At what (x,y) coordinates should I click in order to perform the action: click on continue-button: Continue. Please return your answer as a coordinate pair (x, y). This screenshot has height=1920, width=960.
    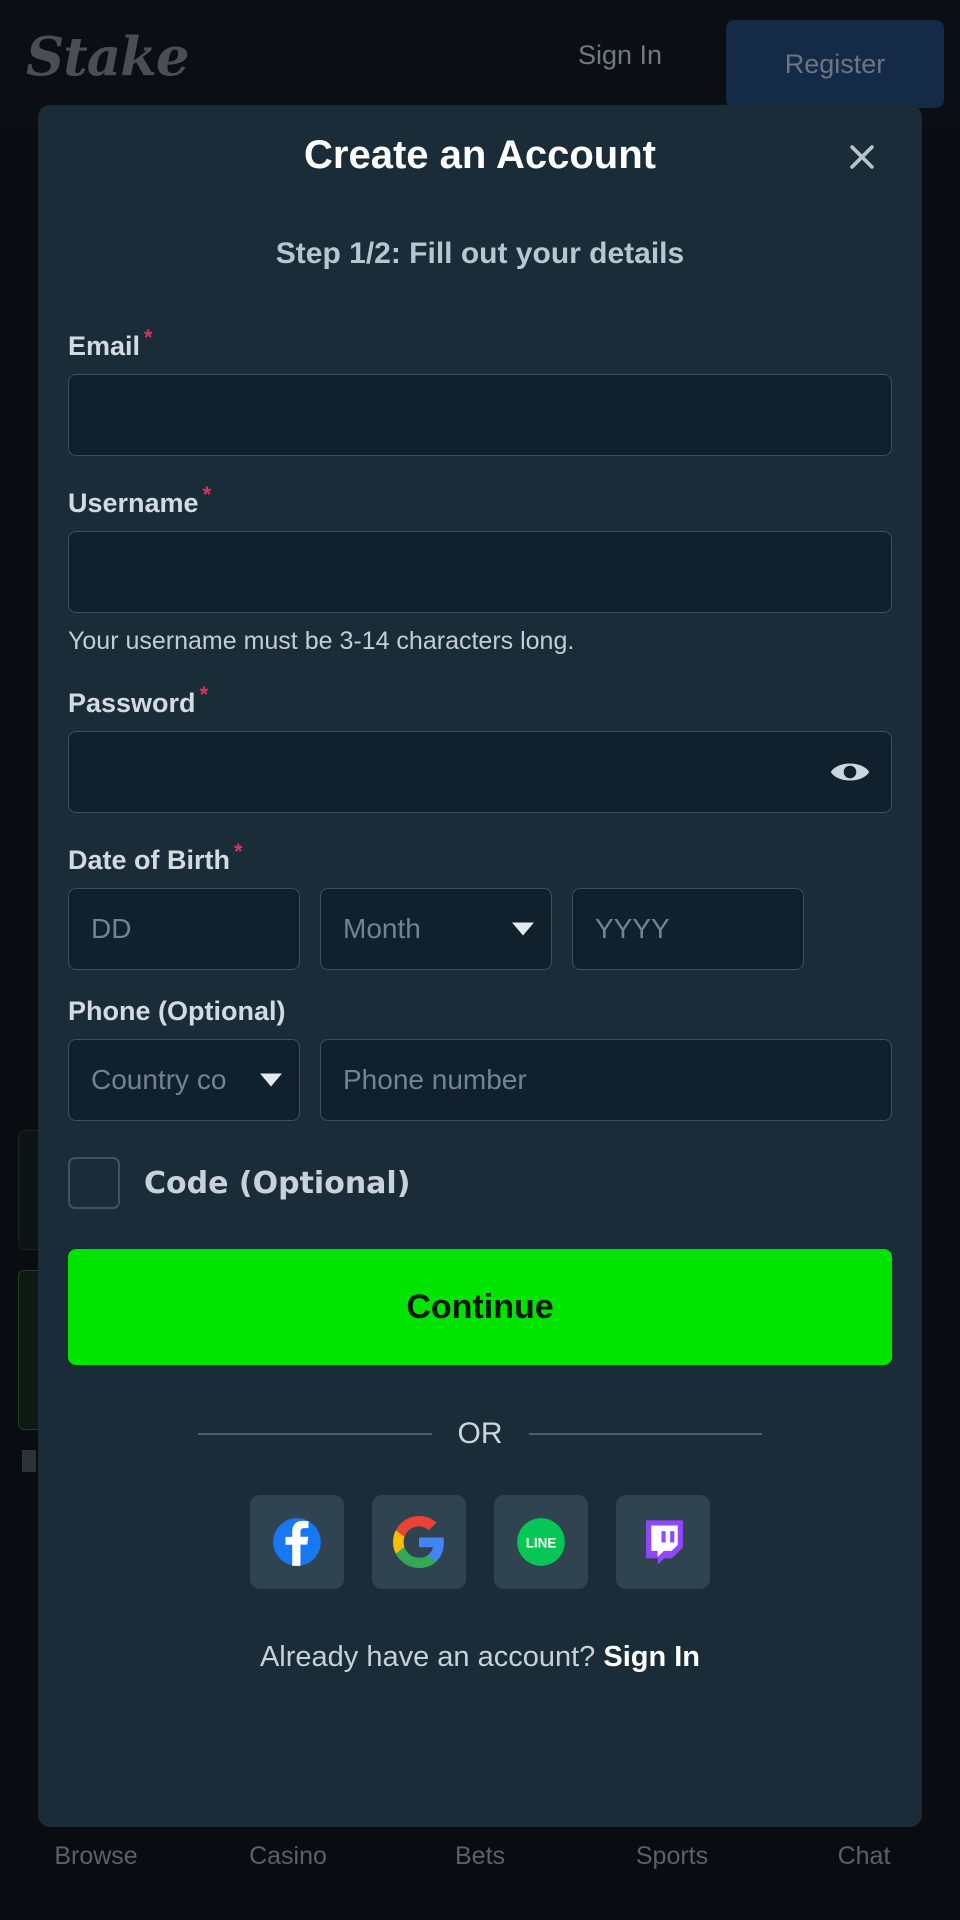
    Looking at the image, I should click on (480, 1307).